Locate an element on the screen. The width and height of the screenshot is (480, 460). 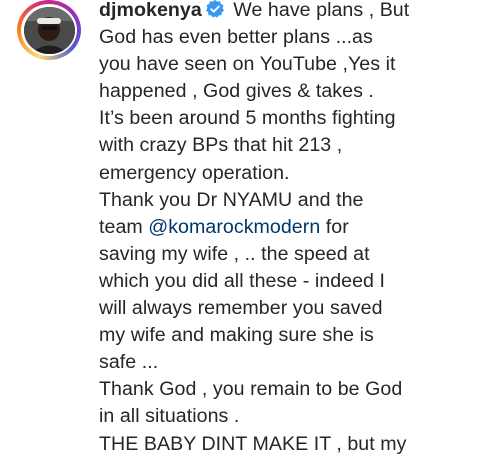
verified-badge-icon is located at coordinates (215, 13).